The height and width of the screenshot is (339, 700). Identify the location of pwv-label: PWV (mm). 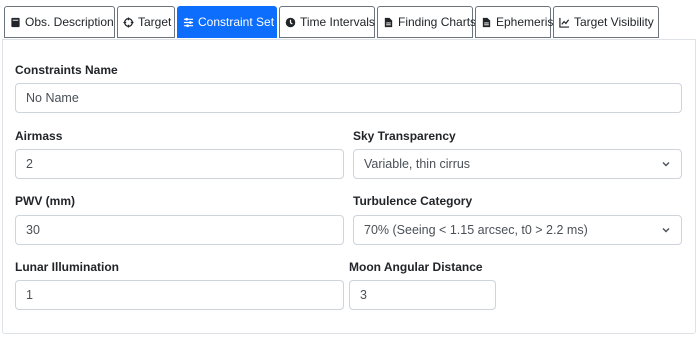
(45, 201).